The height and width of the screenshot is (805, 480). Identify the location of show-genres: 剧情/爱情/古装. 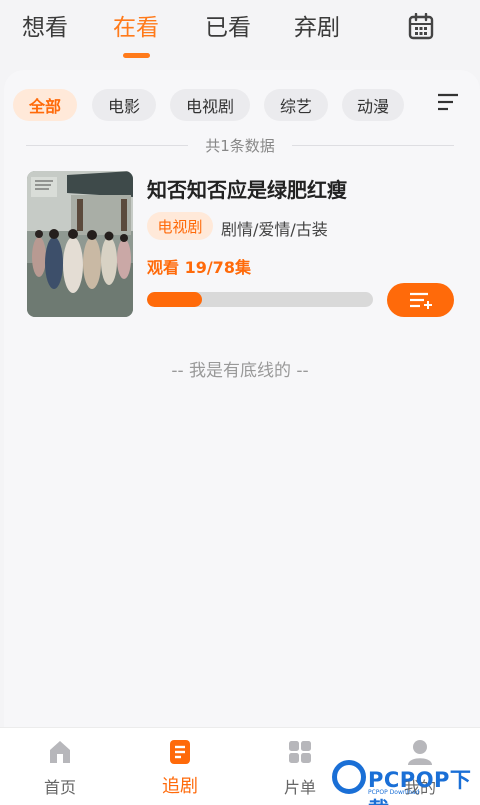
(274, 229).